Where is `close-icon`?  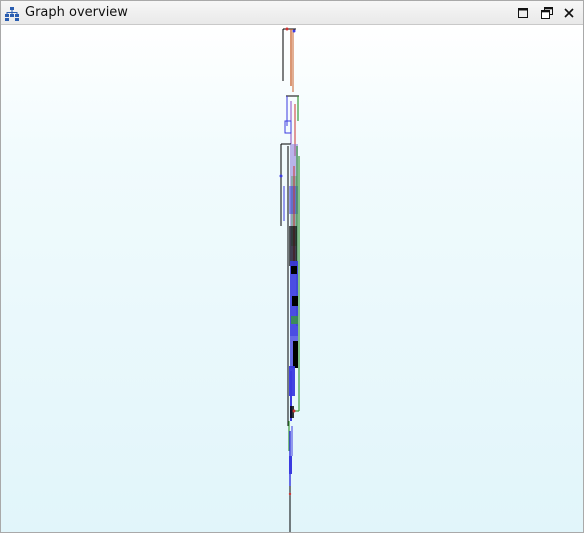 close-icon is located at coordinates (569, 13).